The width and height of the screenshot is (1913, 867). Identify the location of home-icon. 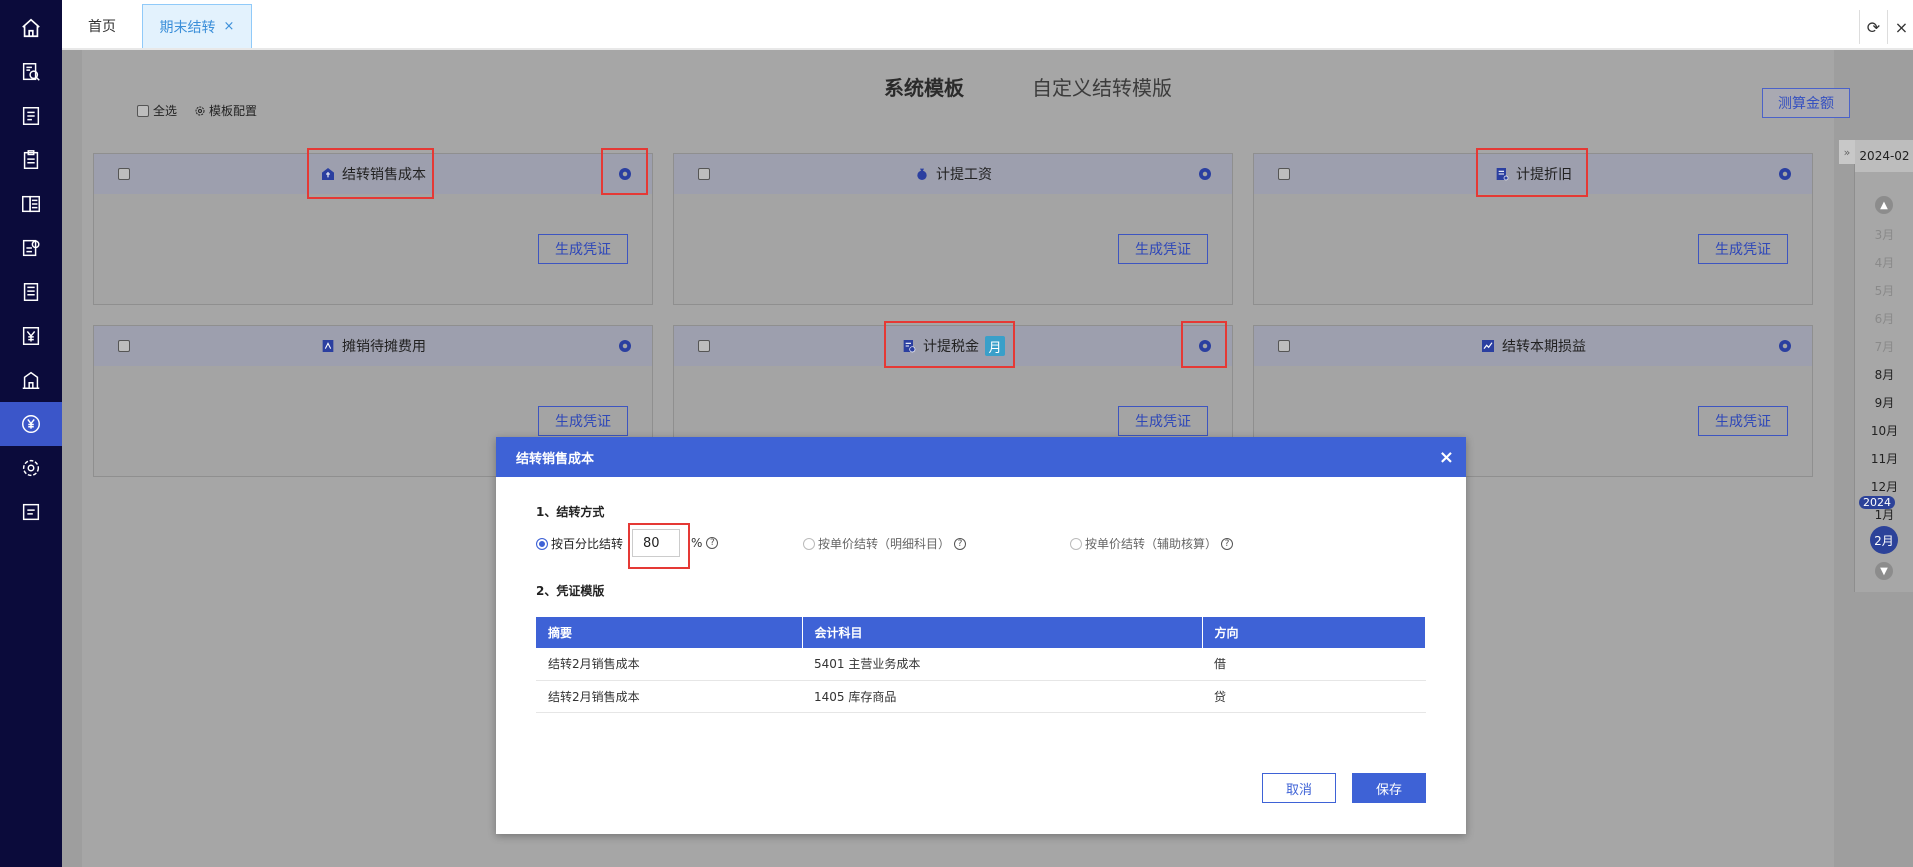
(31, 28).